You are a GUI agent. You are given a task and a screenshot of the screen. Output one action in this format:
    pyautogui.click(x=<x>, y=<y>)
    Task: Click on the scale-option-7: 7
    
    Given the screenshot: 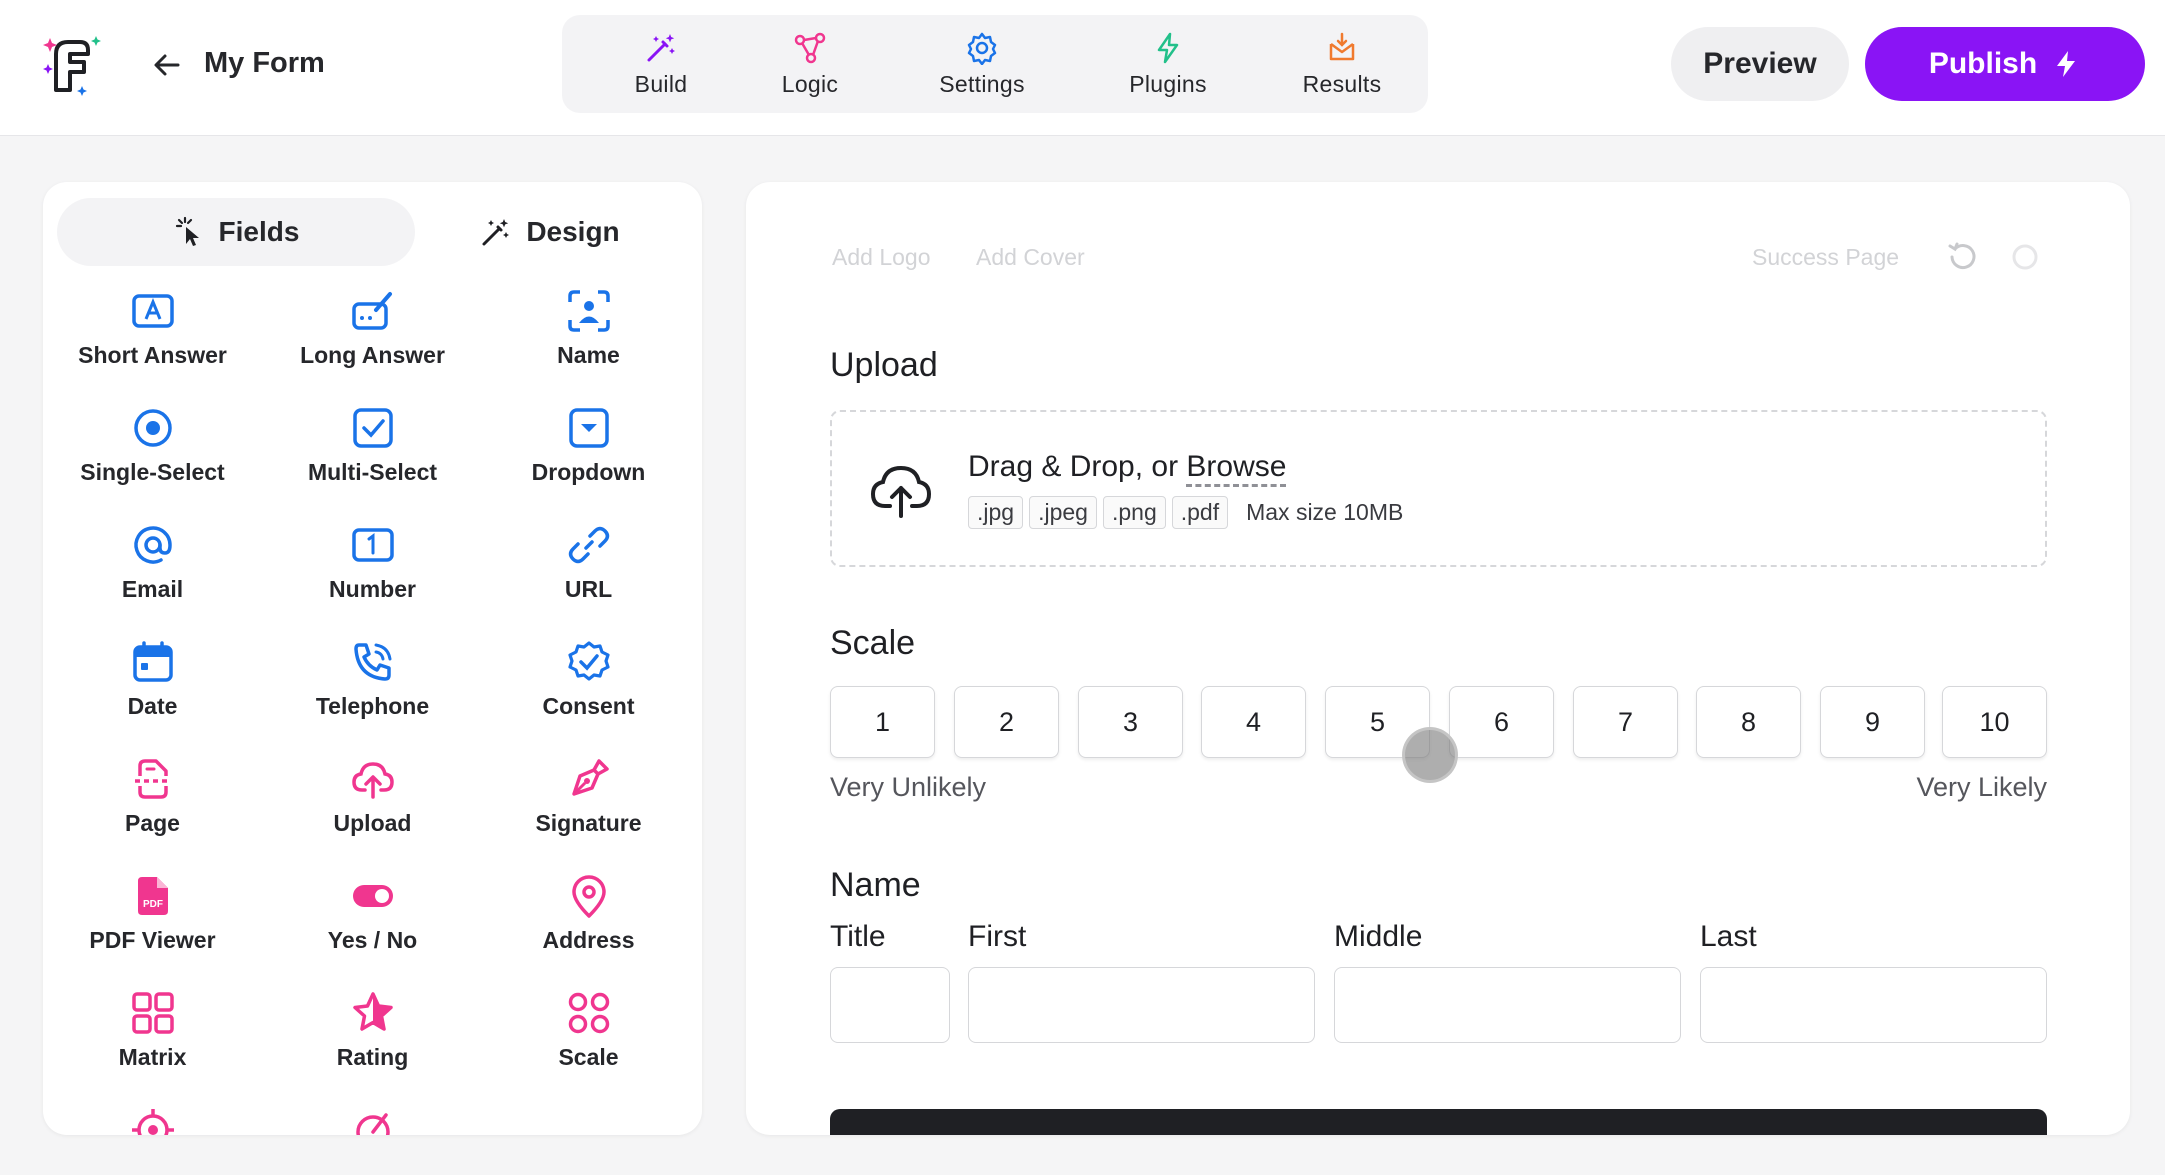 What is the action you would take?
    pyautogui.click(x=1625, y=722)
    